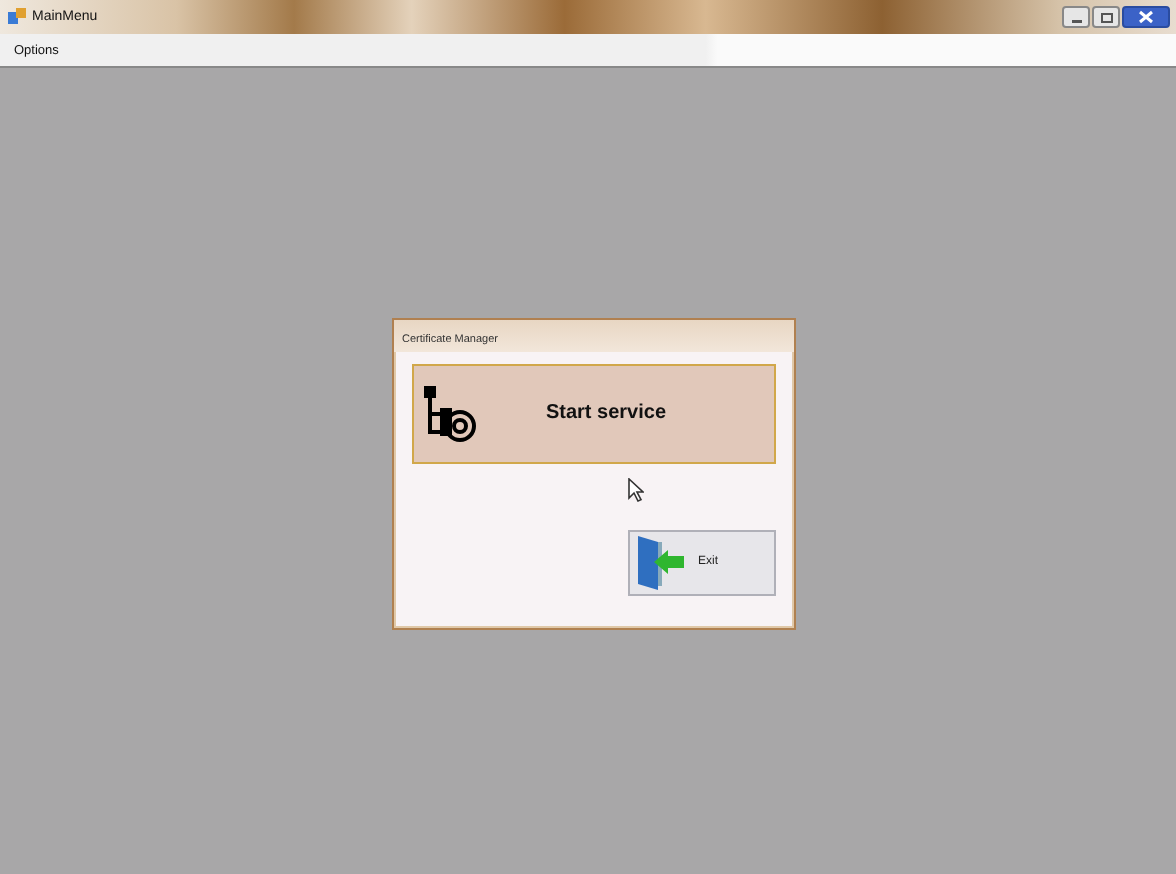  I want to click on flowchart-gear-icon, so click(450, 413).